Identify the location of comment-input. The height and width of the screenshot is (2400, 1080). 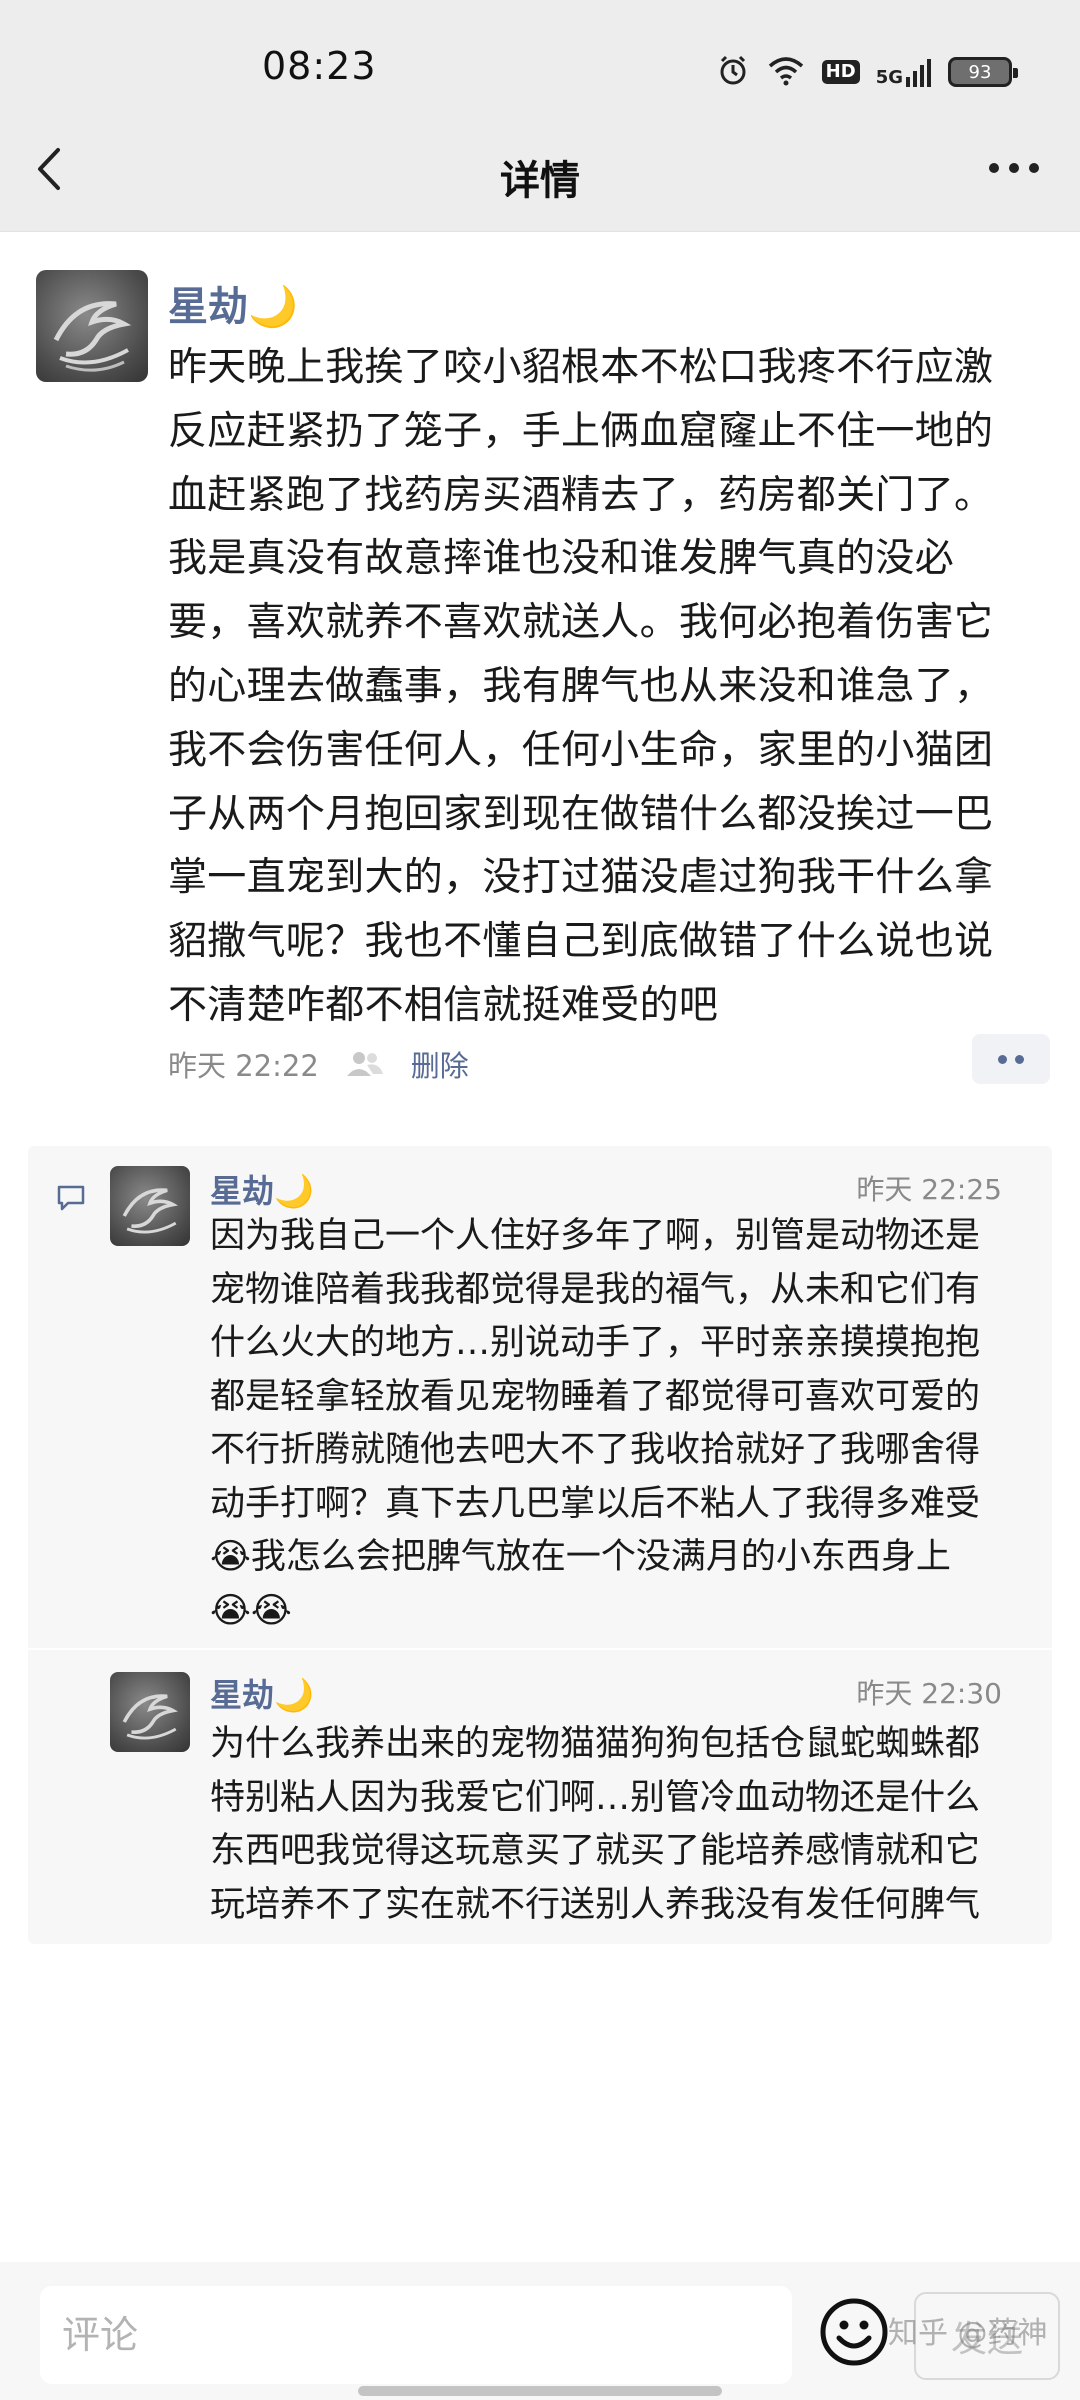
(416, 2335).